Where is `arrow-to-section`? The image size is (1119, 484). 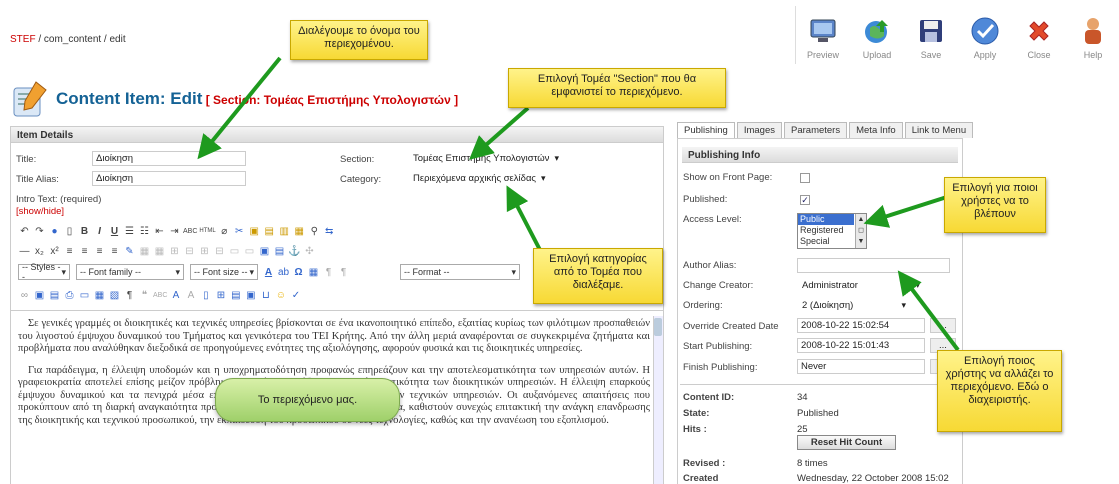 arrow-to-section is located at coordinates (499, 133).